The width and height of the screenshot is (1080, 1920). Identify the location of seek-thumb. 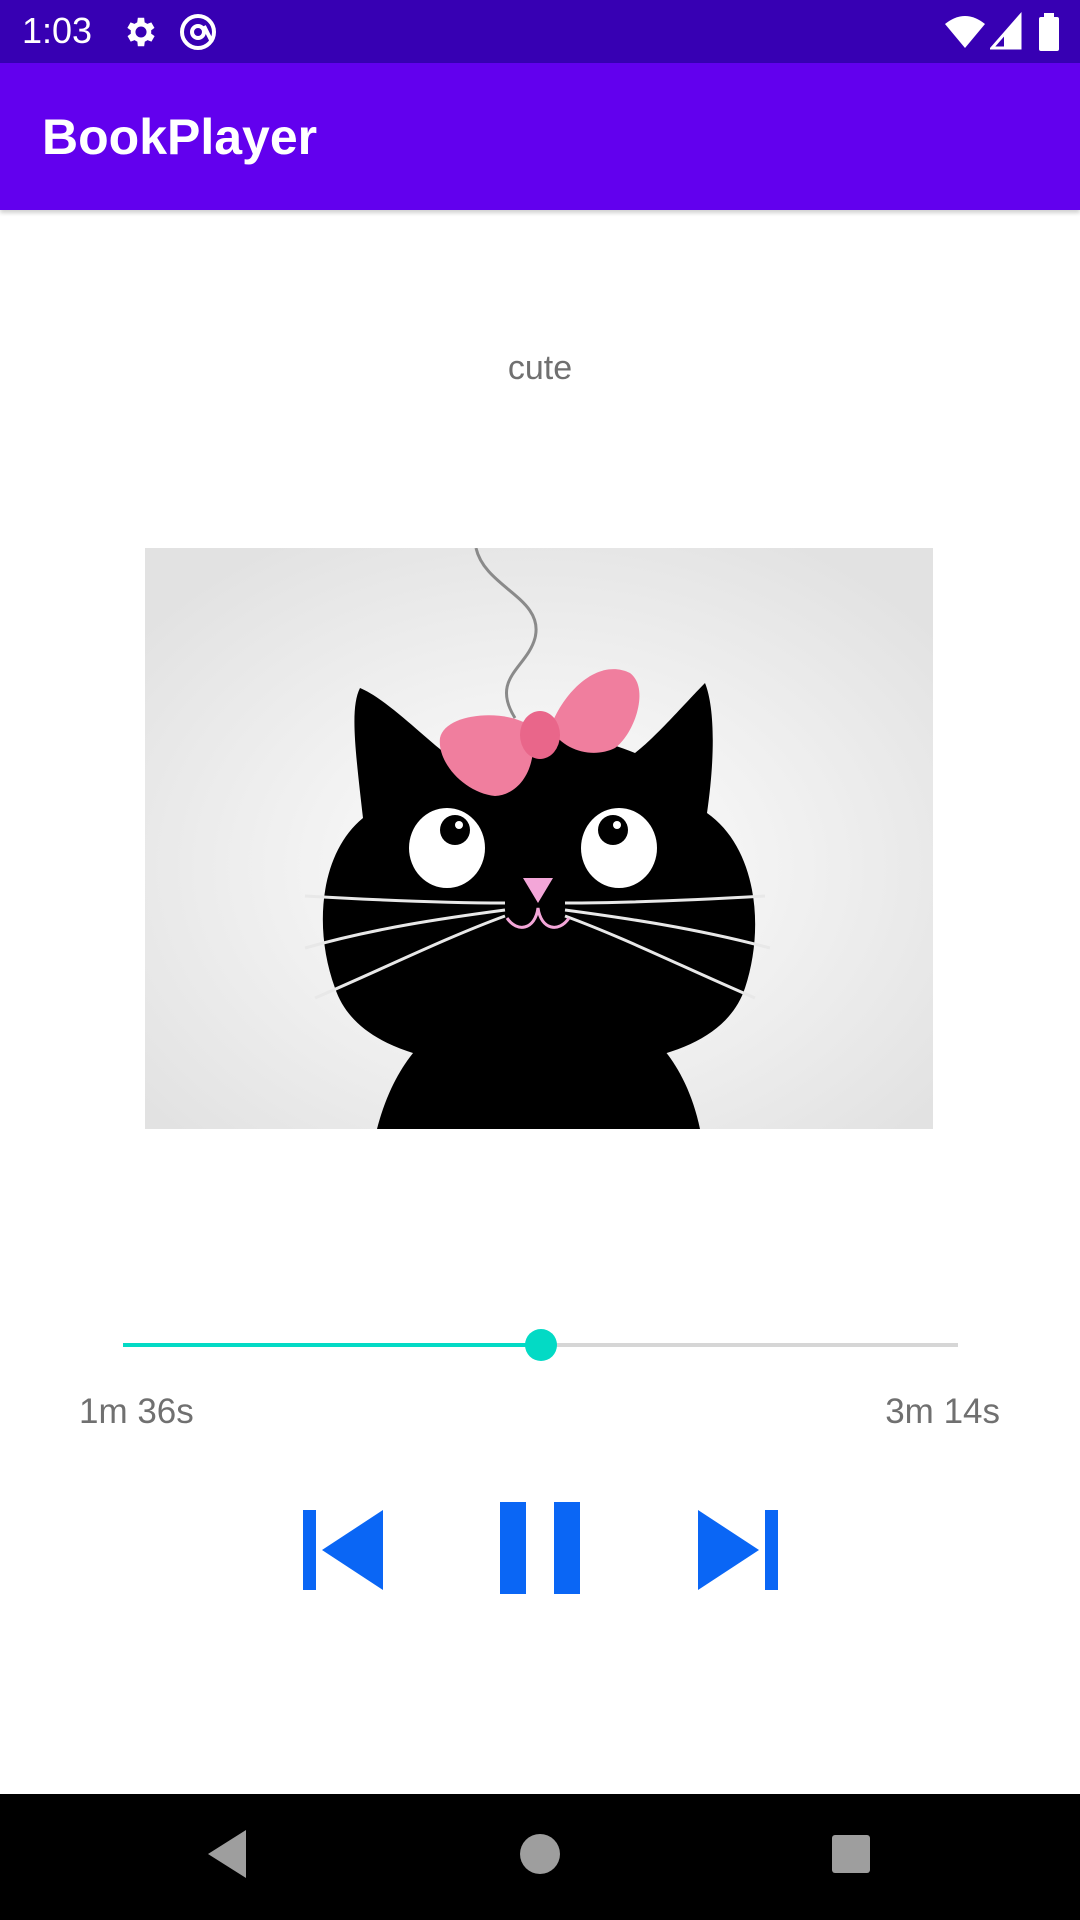
(541, 1345).